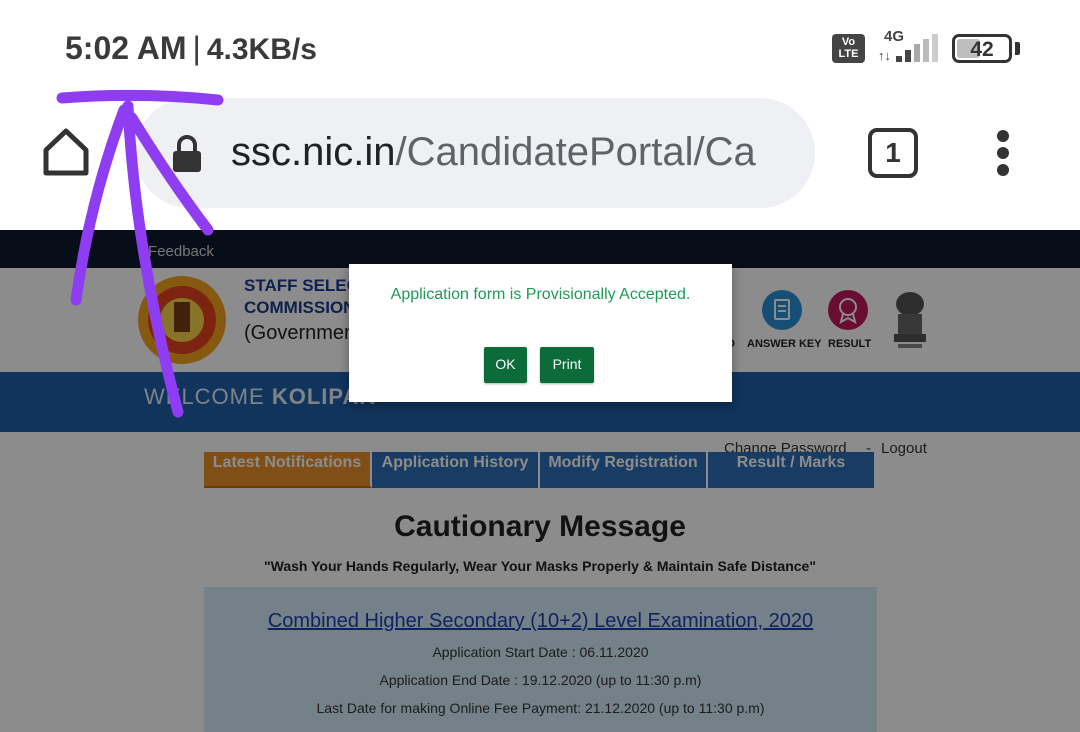 This screenshot has height=732, width=1080. I want to click on url-host: ssc.nic.in, so click(313, 152).